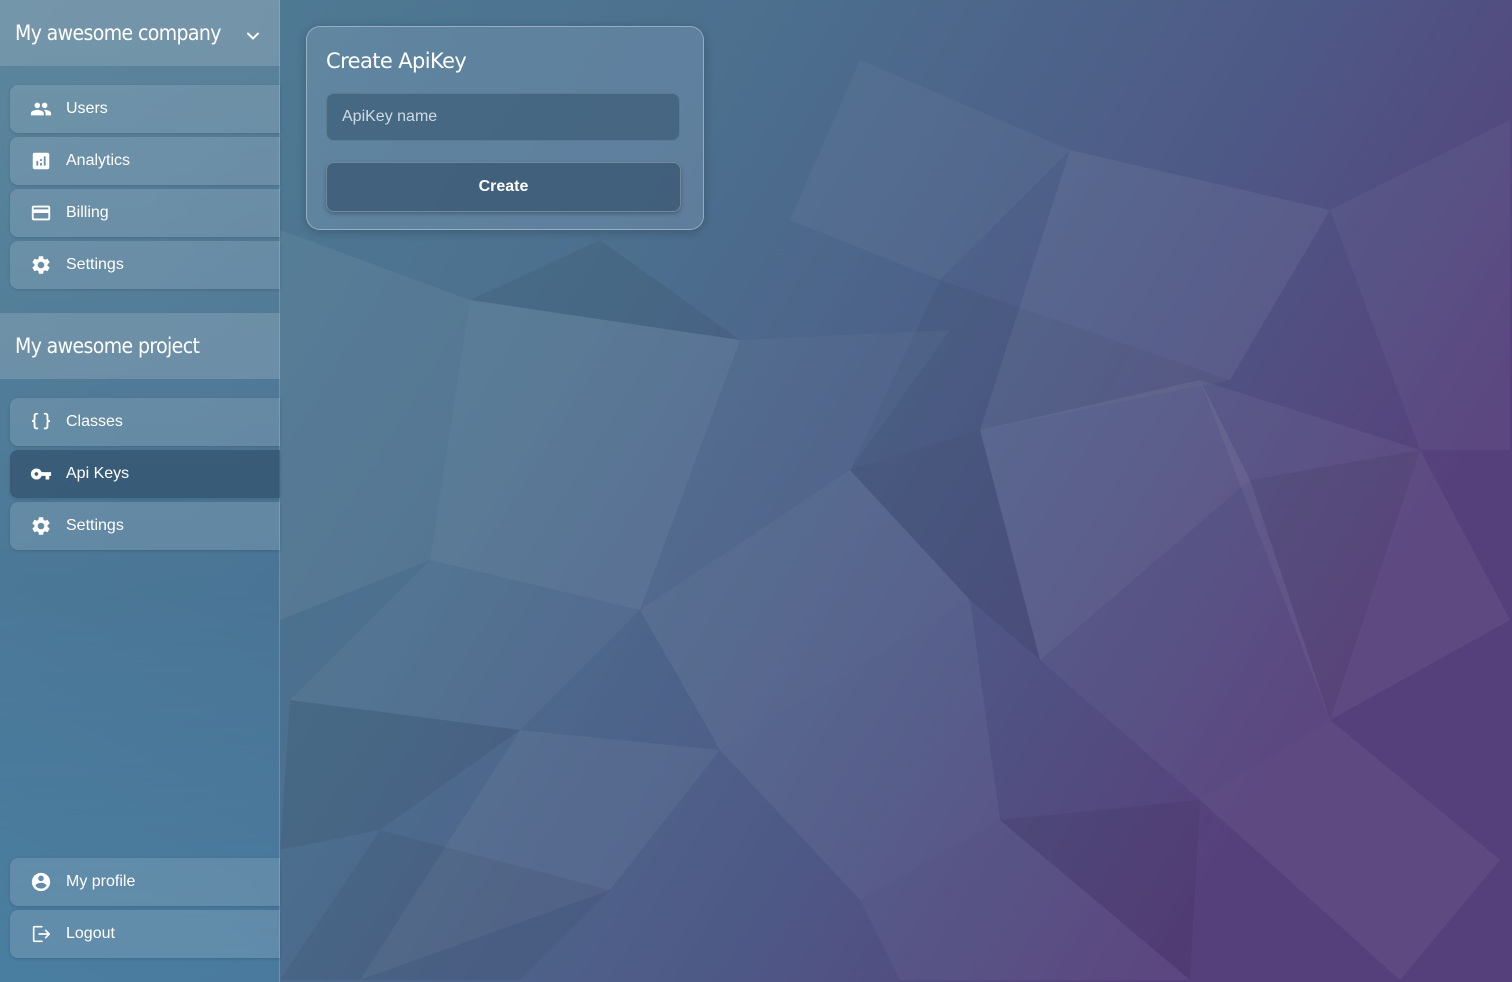  Describe the element at coordinates (98, 160) in the screenshot. I see `sidebar-item-label: Analytics` at that location.